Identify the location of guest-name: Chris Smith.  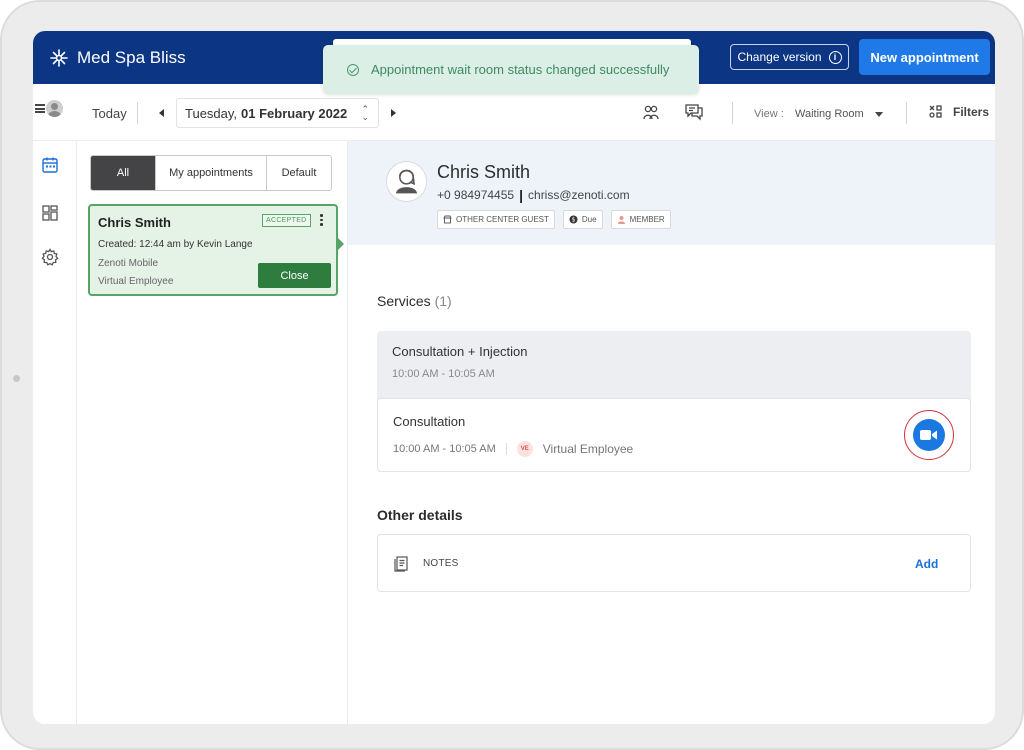
(484, 172).